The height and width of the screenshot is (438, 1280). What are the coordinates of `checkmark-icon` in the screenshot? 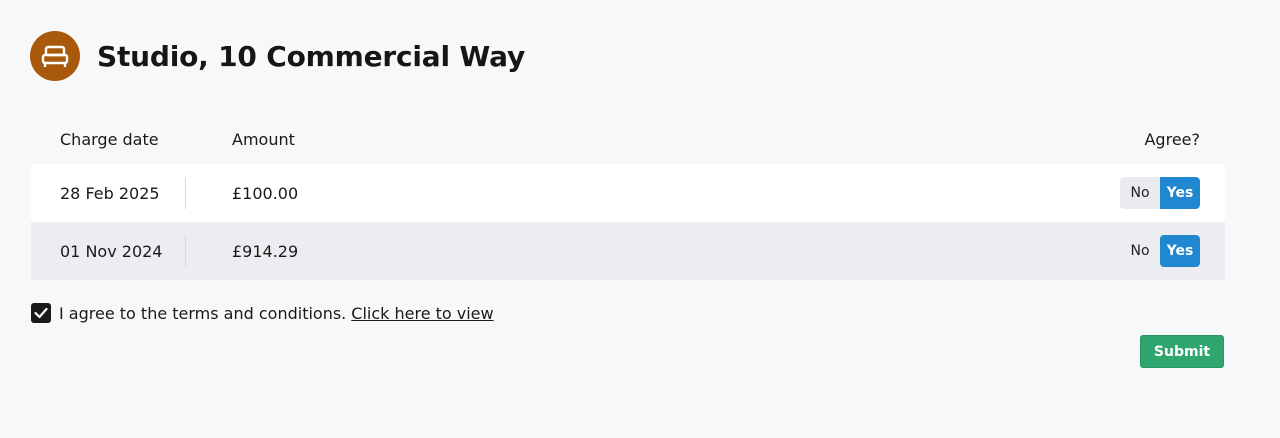 It's located at (41, 313).